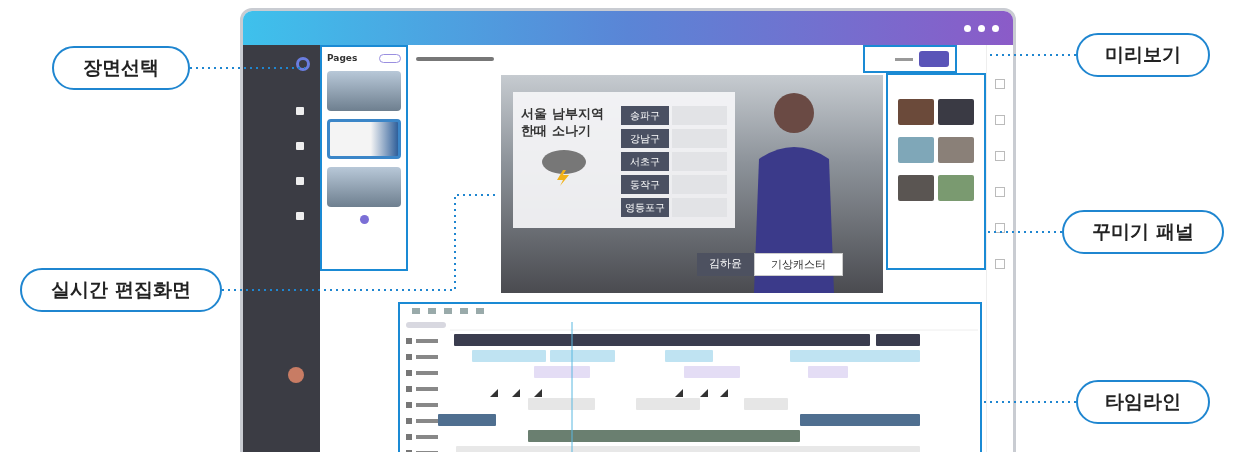 The image size is (1239, 452). I want to click on callout-label: 미리보기, so click(1143, 55).